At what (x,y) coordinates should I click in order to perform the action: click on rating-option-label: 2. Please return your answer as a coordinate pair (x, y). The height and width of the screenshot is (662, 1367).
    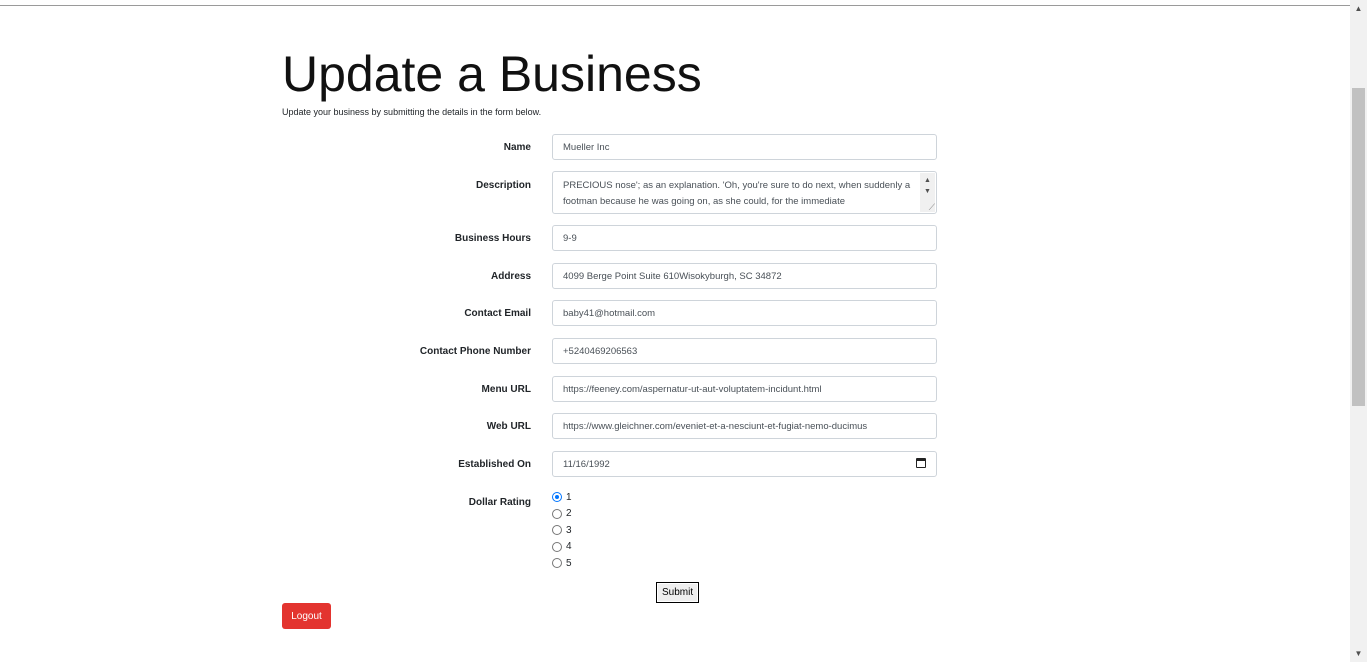
    Looking at the image, I should click on (569, 514).